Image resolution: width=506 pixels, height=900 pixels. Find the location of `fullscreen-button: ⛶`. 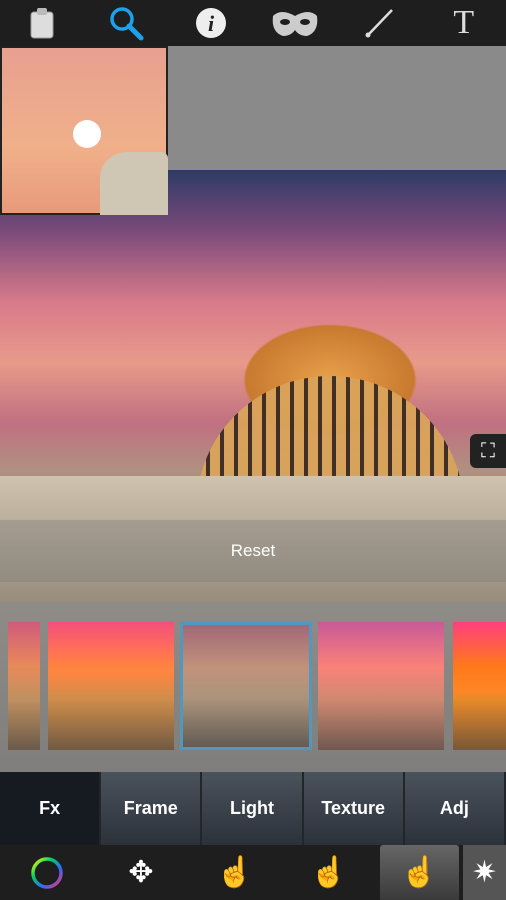

fullscreen-button: ⛶ is located at coordinates (488, 451).